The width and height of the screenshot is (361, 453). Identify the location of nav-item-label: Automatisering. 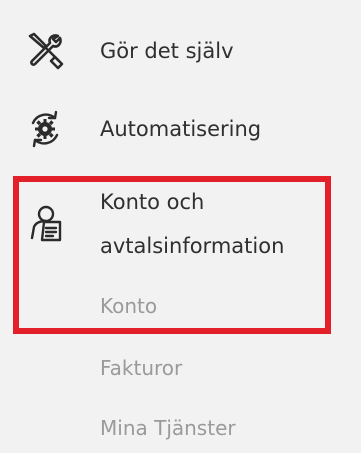
(181, 129).